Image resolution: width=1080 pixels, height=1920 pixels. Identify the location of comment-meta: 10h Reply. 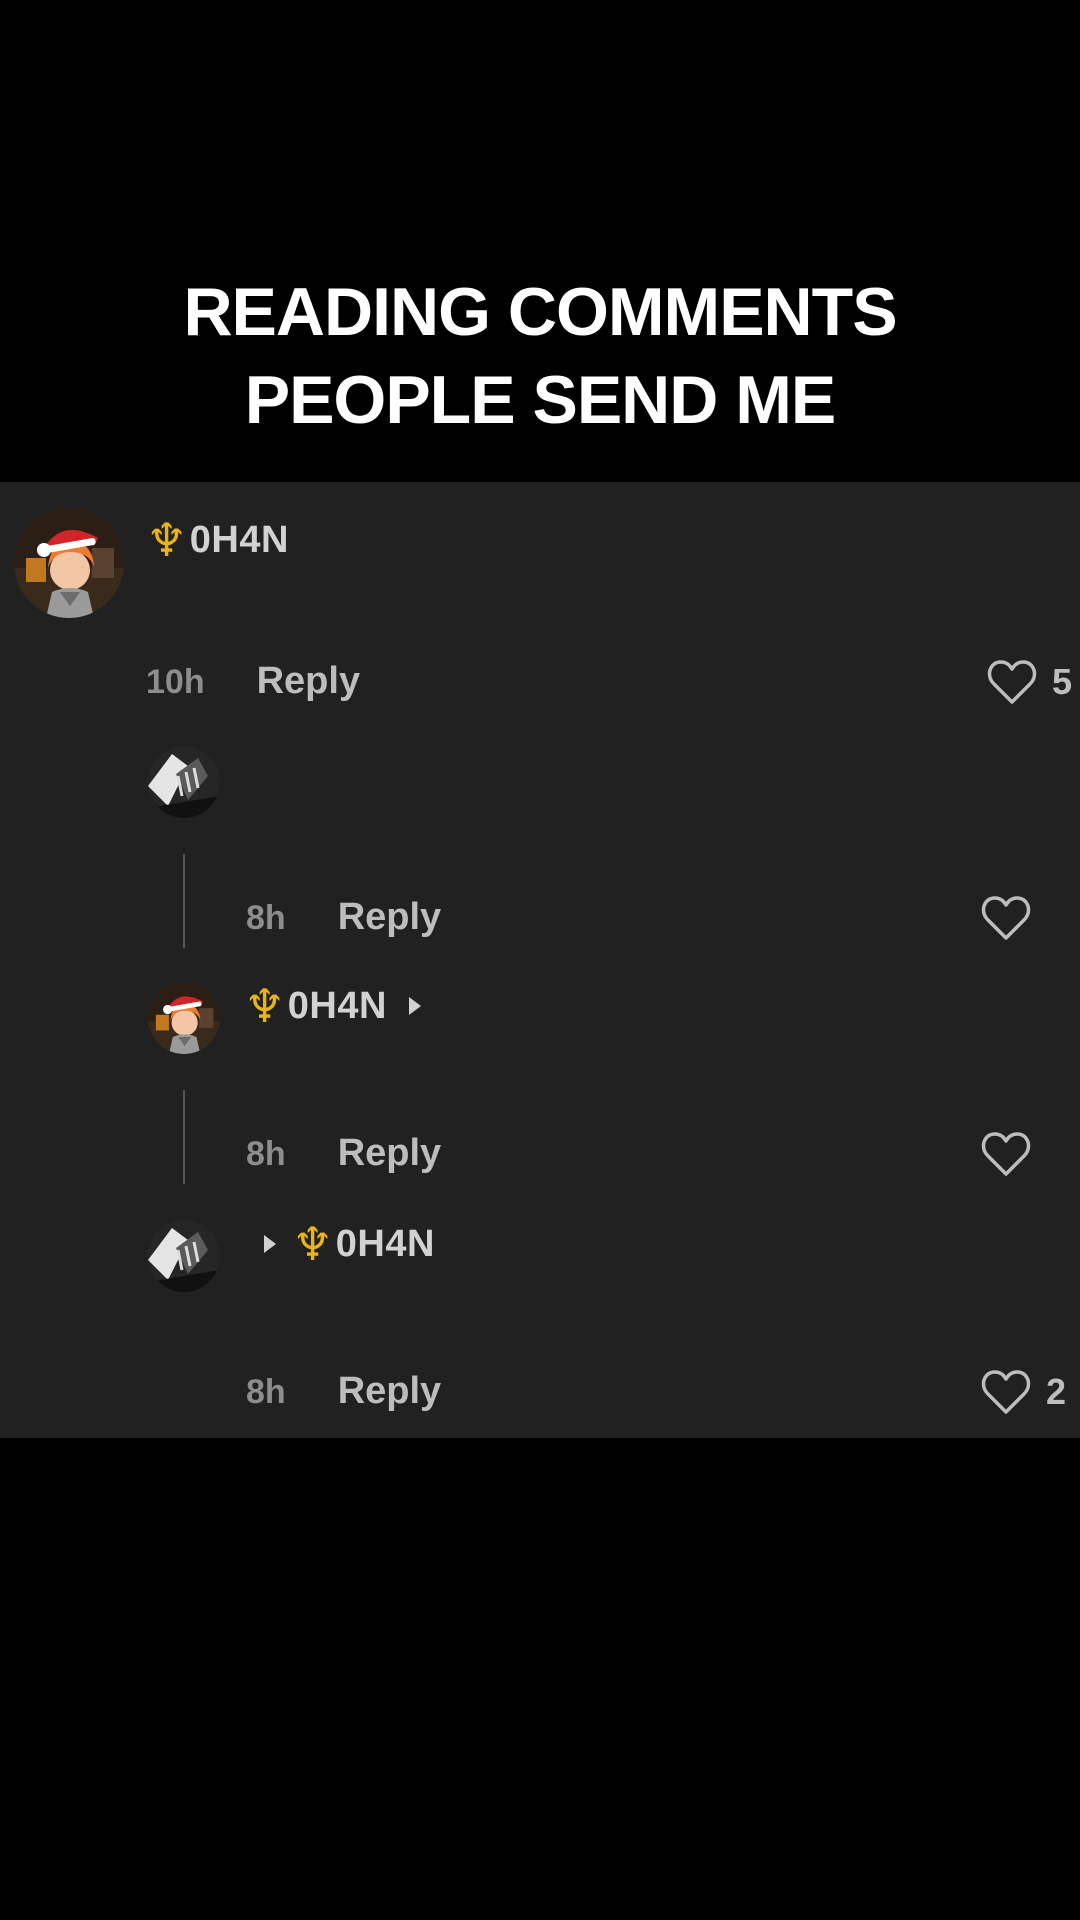
(253, 681).